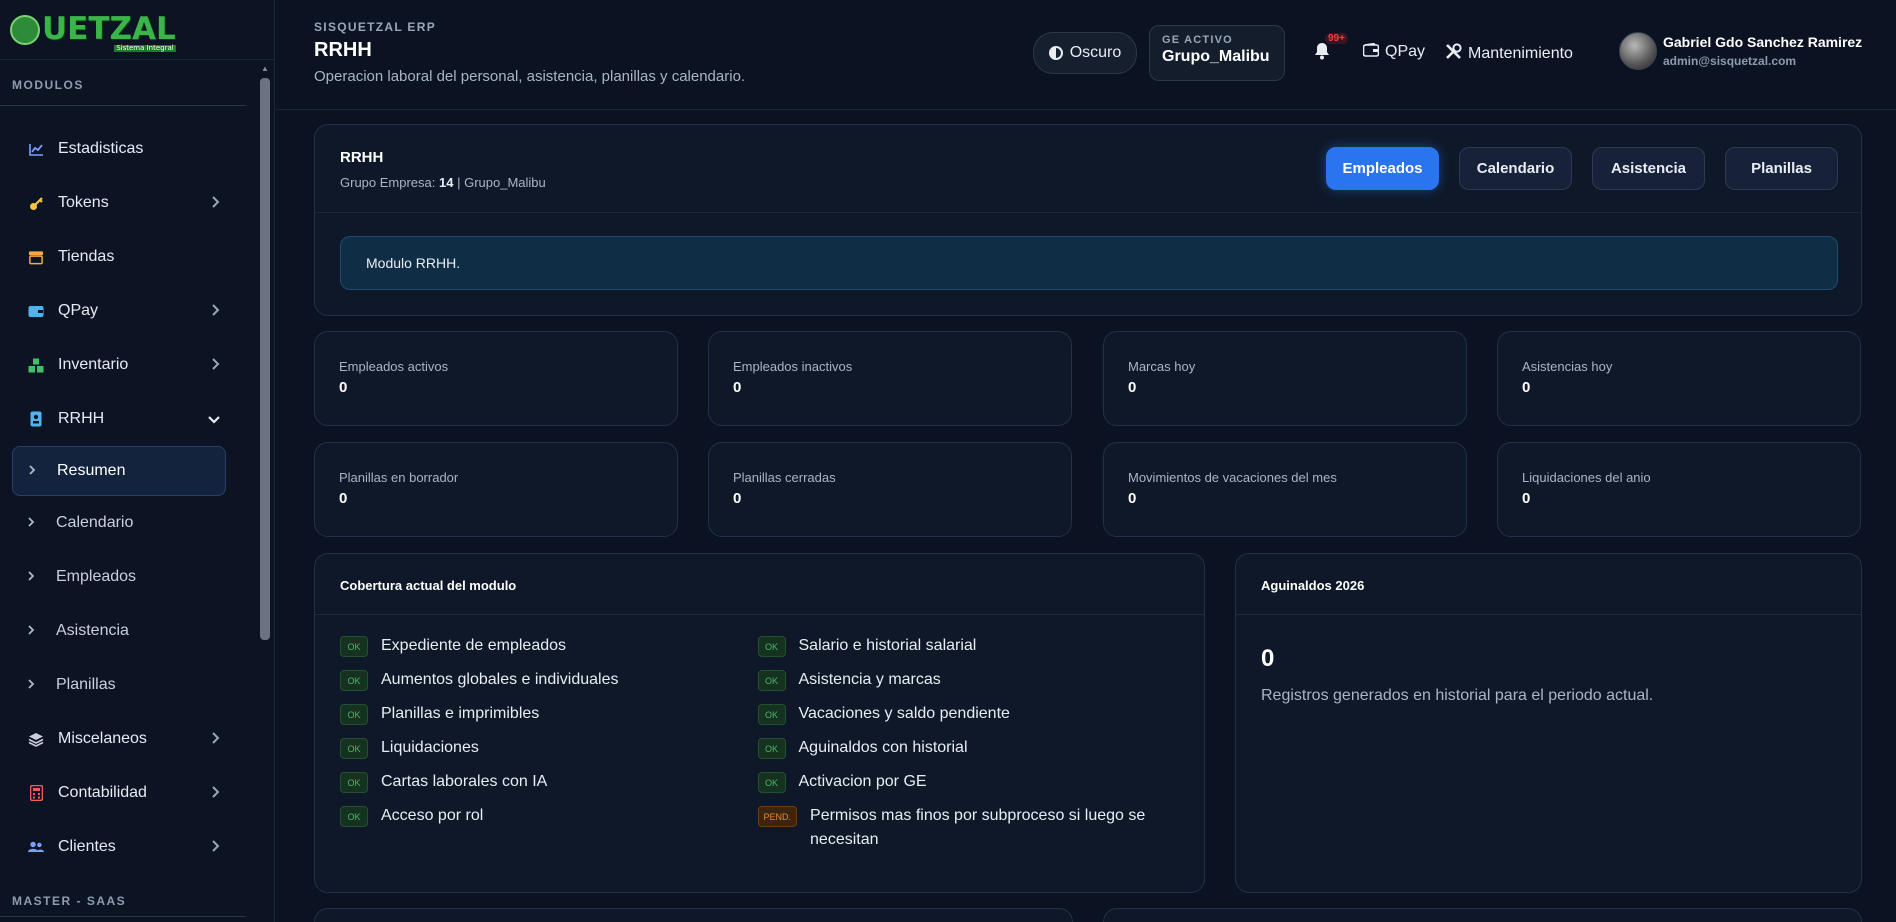 This screenshot has width=1896, height=922. I want to click on stat-label: Empleados activos, so click(394, 366).